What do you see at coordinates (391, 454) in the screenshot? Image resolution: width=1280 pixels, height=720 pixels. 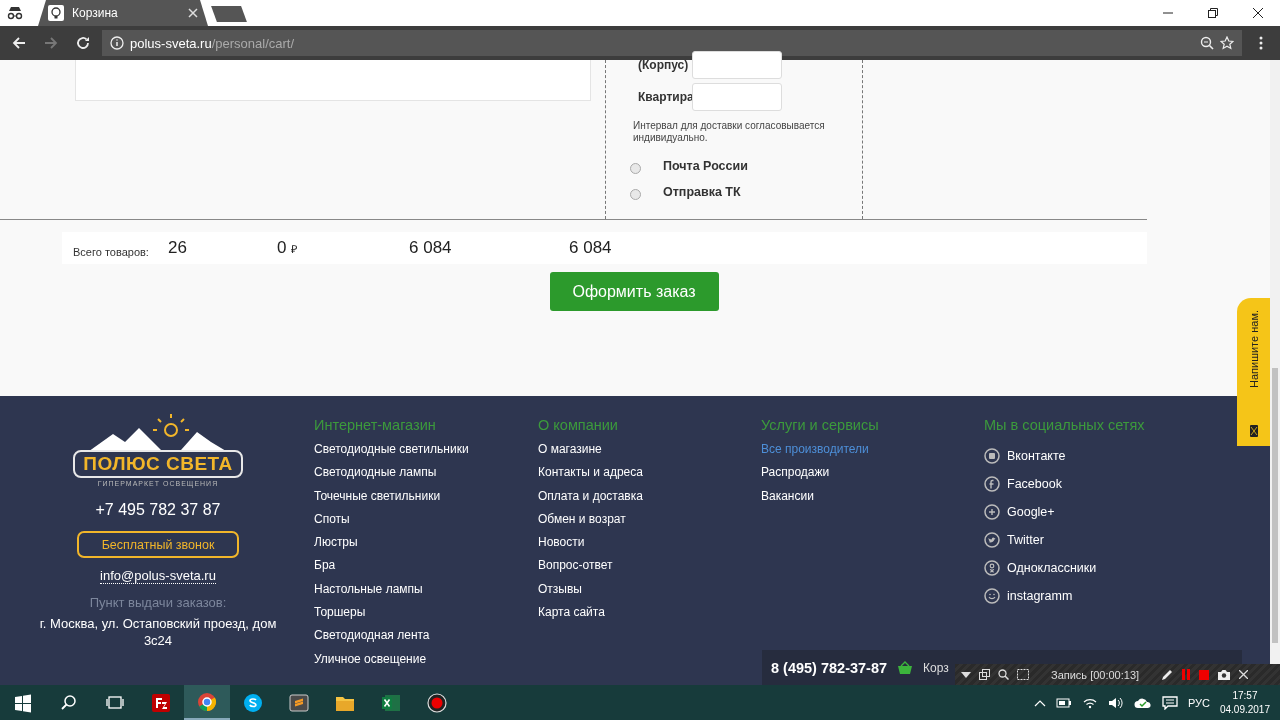 I see `footer-link: Светодиодные светильники` at bounding box center [391, 454].